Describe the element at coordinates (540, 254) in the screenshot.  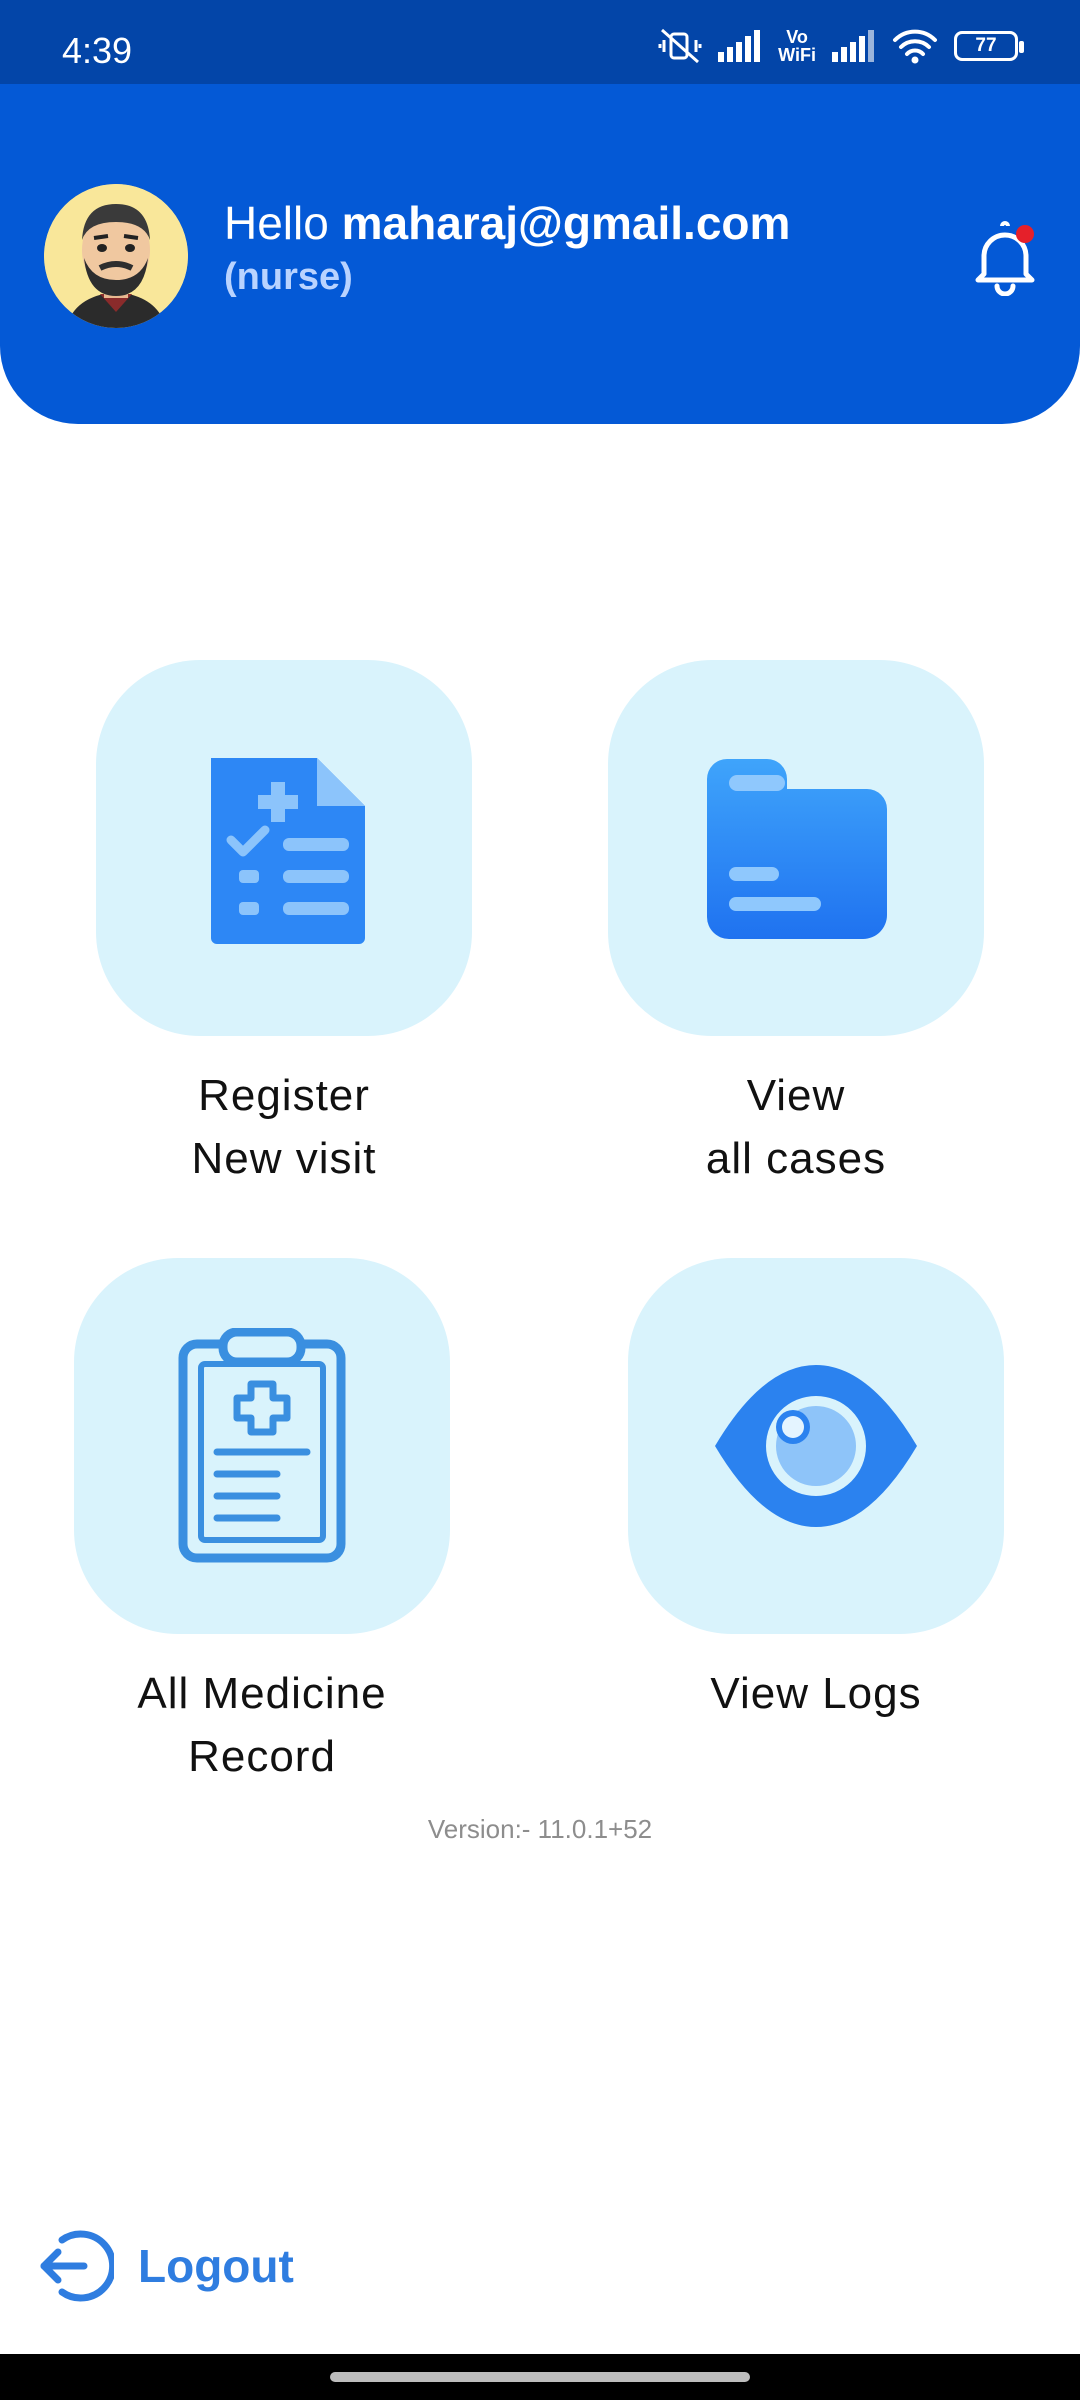
I see `header: Hello maharaj@gmail.com (nurse)` at that location.